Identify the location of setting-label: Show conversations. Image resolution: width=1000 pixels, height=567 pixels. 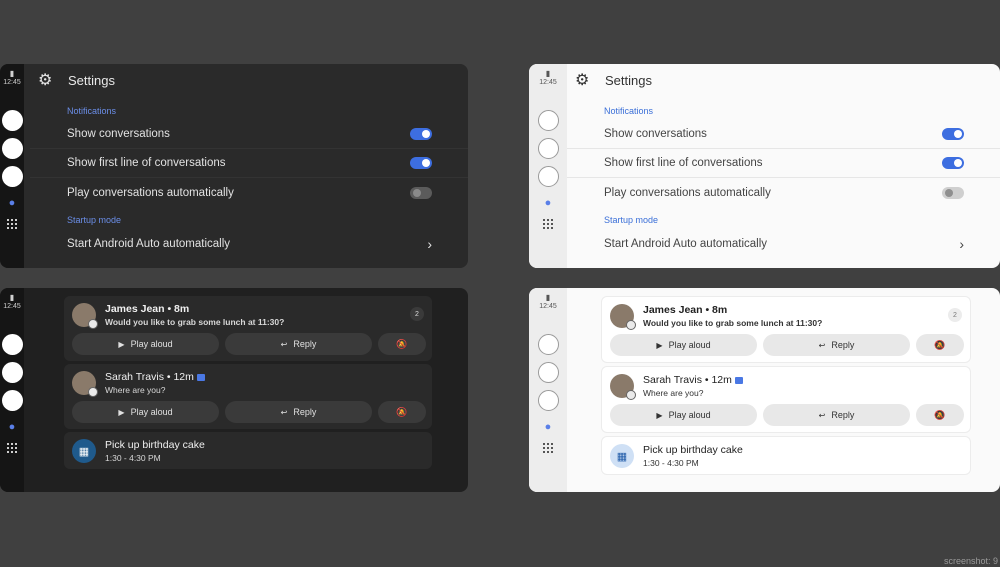
(118, 134).